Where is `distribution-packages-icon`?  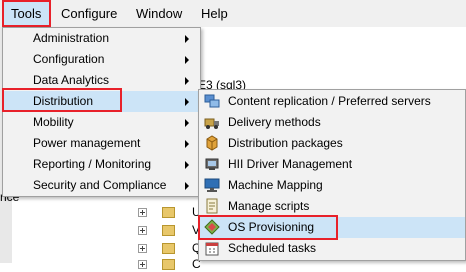
distribution-packages-icon is located at coordinates (212, 143).